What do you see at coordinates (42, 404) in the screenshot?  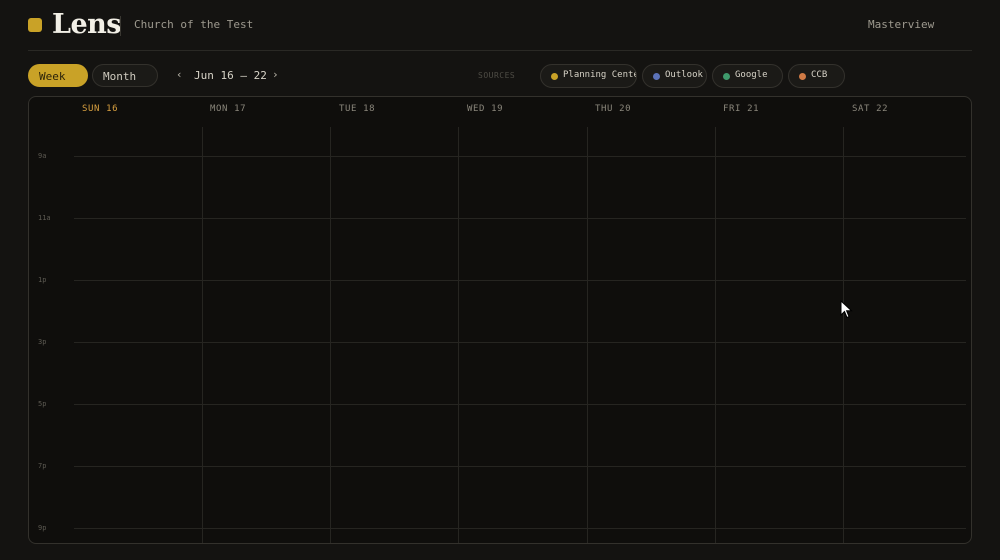 I see `hour-label: 5p` at bounding box center [42, 404].